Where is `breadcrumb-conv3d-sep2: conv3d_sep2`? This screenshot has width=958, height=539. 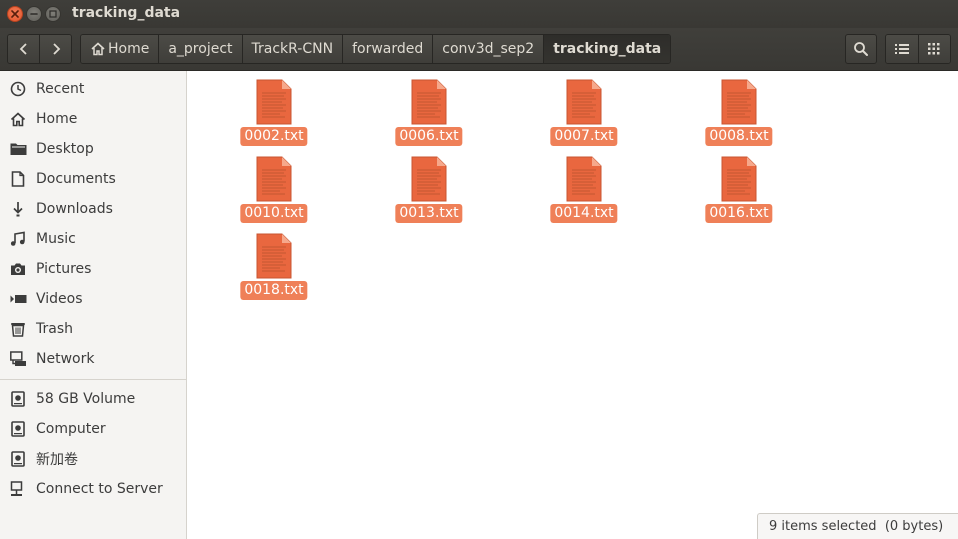 breadcrumb-conv3d-sep2: conv3d_sep2 is located at coordinates (488, 49).